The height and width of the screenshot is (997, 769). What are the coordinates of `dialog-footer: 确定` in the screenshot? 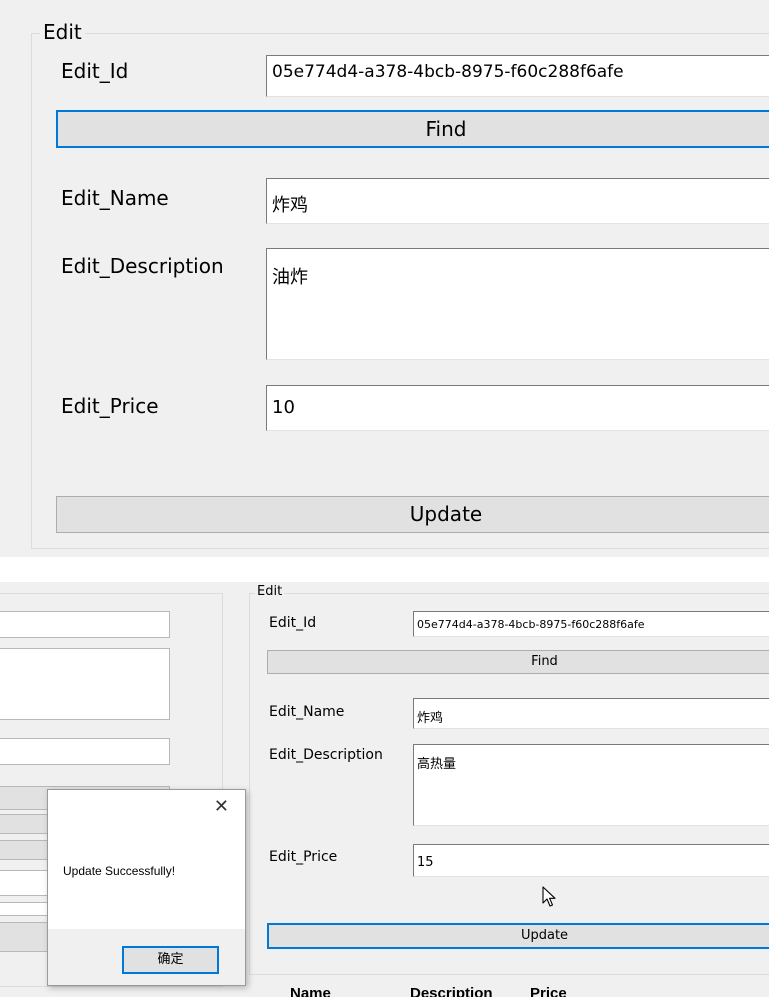 It's located at (146, 957).